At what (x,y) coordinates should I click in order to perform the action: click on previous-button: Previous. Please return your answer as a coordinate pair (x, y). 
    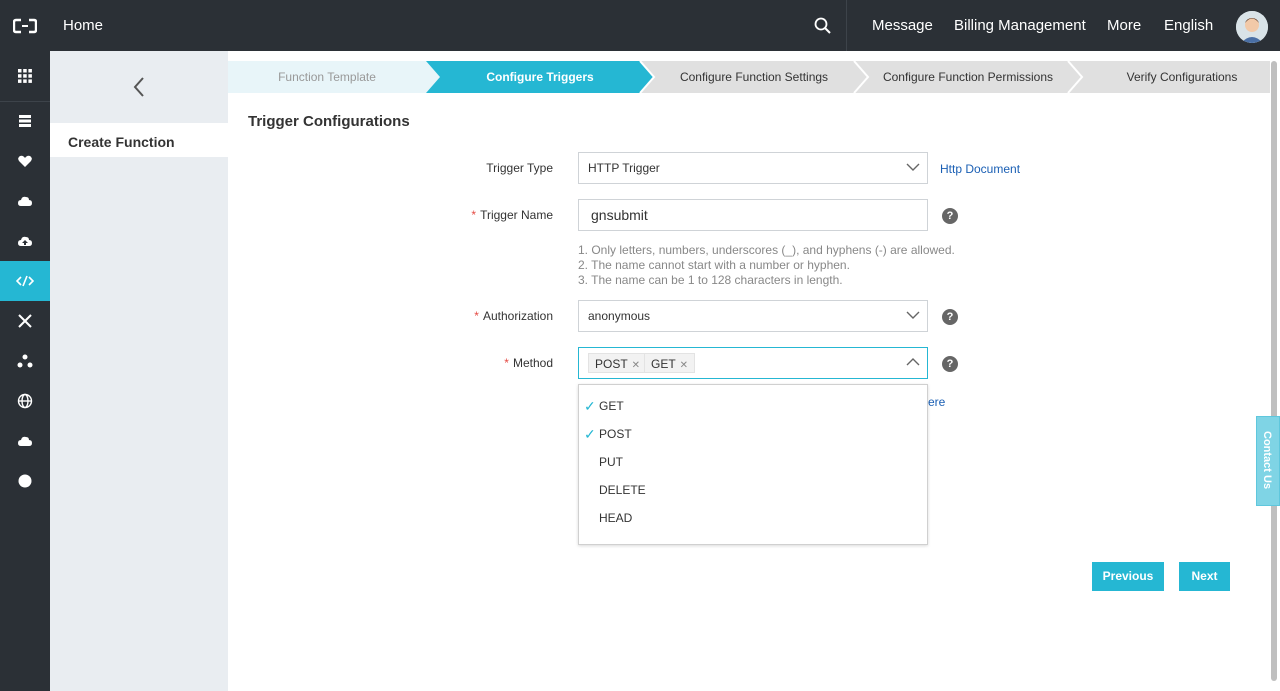
    Looking at the image, I should click on (1128, 576).